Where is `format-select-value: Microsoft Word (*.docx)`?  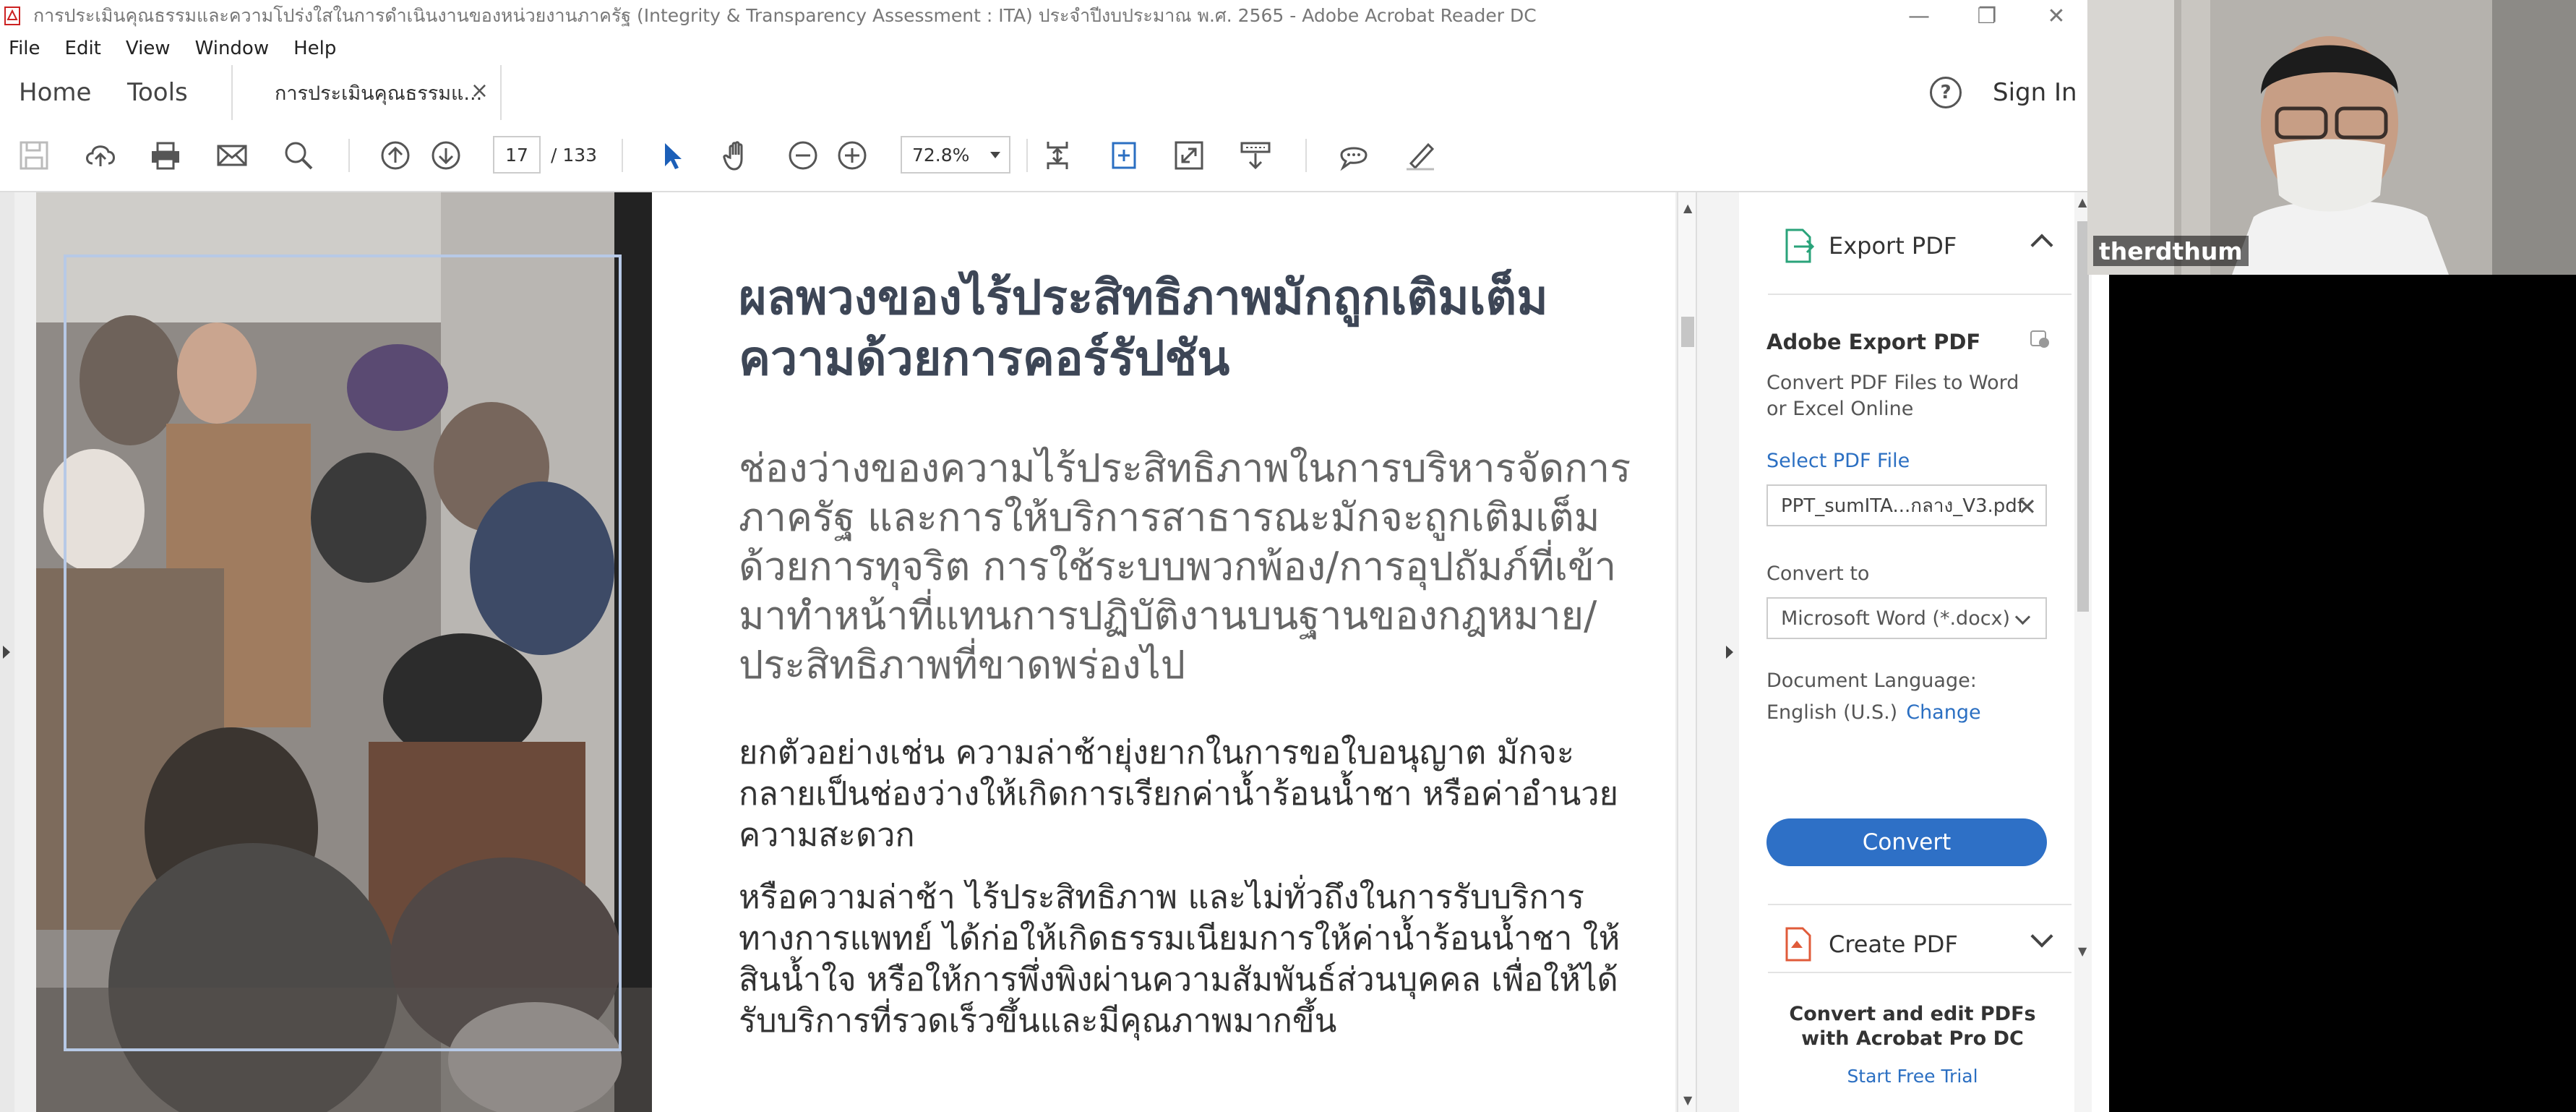
format-select-value: Microsoft Word (*.docx) is located at coordinates (1896, 618).